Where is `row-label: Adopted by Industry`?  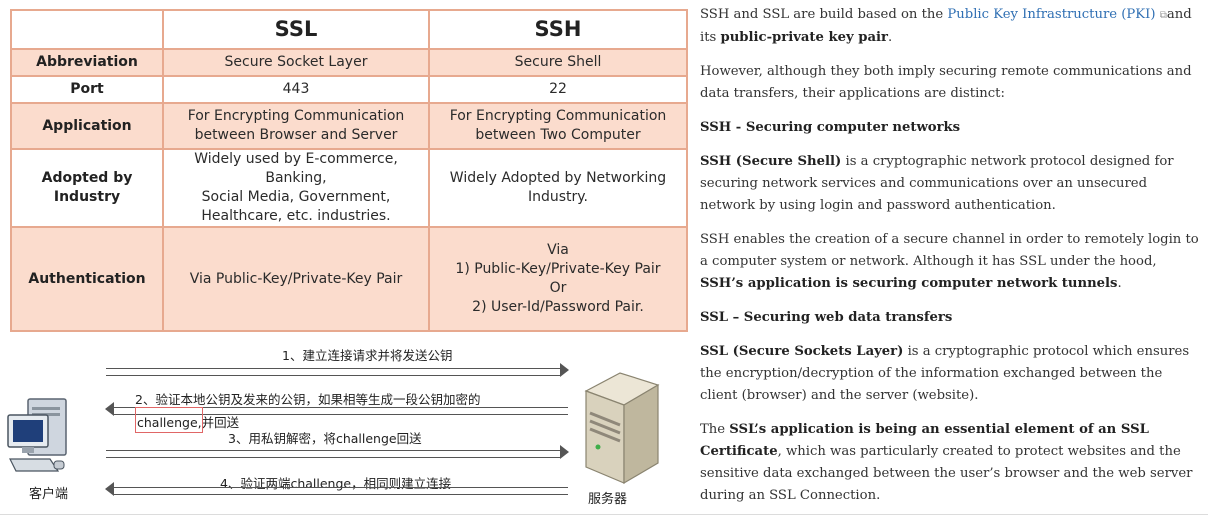 row-label: Adopted by Industry is located at coordinates (87, 188).